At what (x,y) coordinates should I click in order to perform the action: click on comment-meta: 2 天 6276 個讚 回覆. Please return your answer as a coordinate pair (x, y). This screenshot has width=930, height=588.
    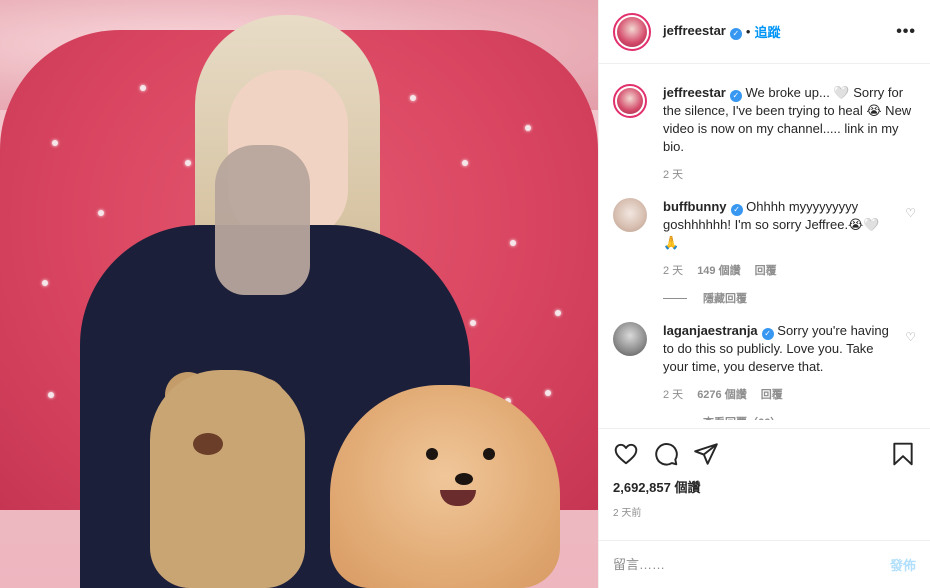
    Looking at the image, I should click on (776, 394).